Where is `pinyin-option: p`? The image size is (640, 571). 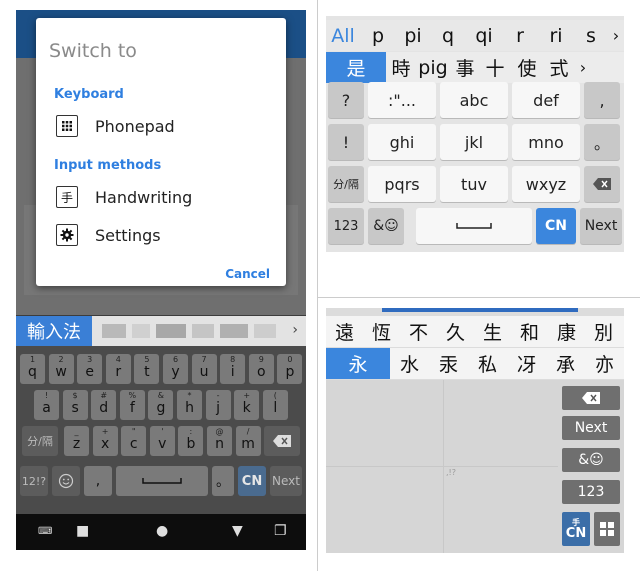
pinyin-option: p is located at coordinates (378, 35).